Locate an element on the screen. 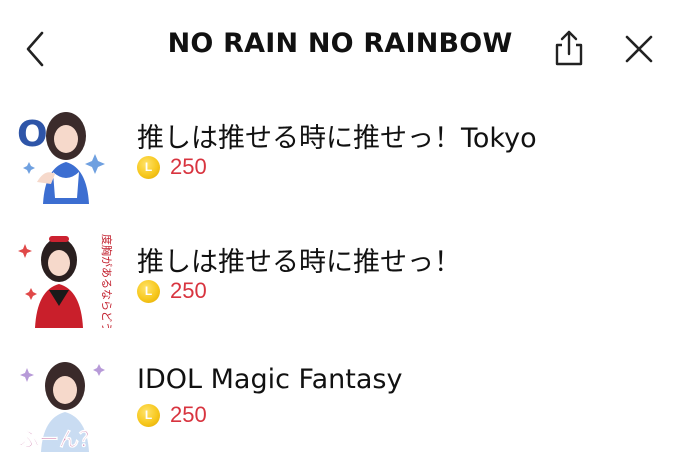  item-title: IDOL Magic Fantasy is located at coordinates (270, 379).